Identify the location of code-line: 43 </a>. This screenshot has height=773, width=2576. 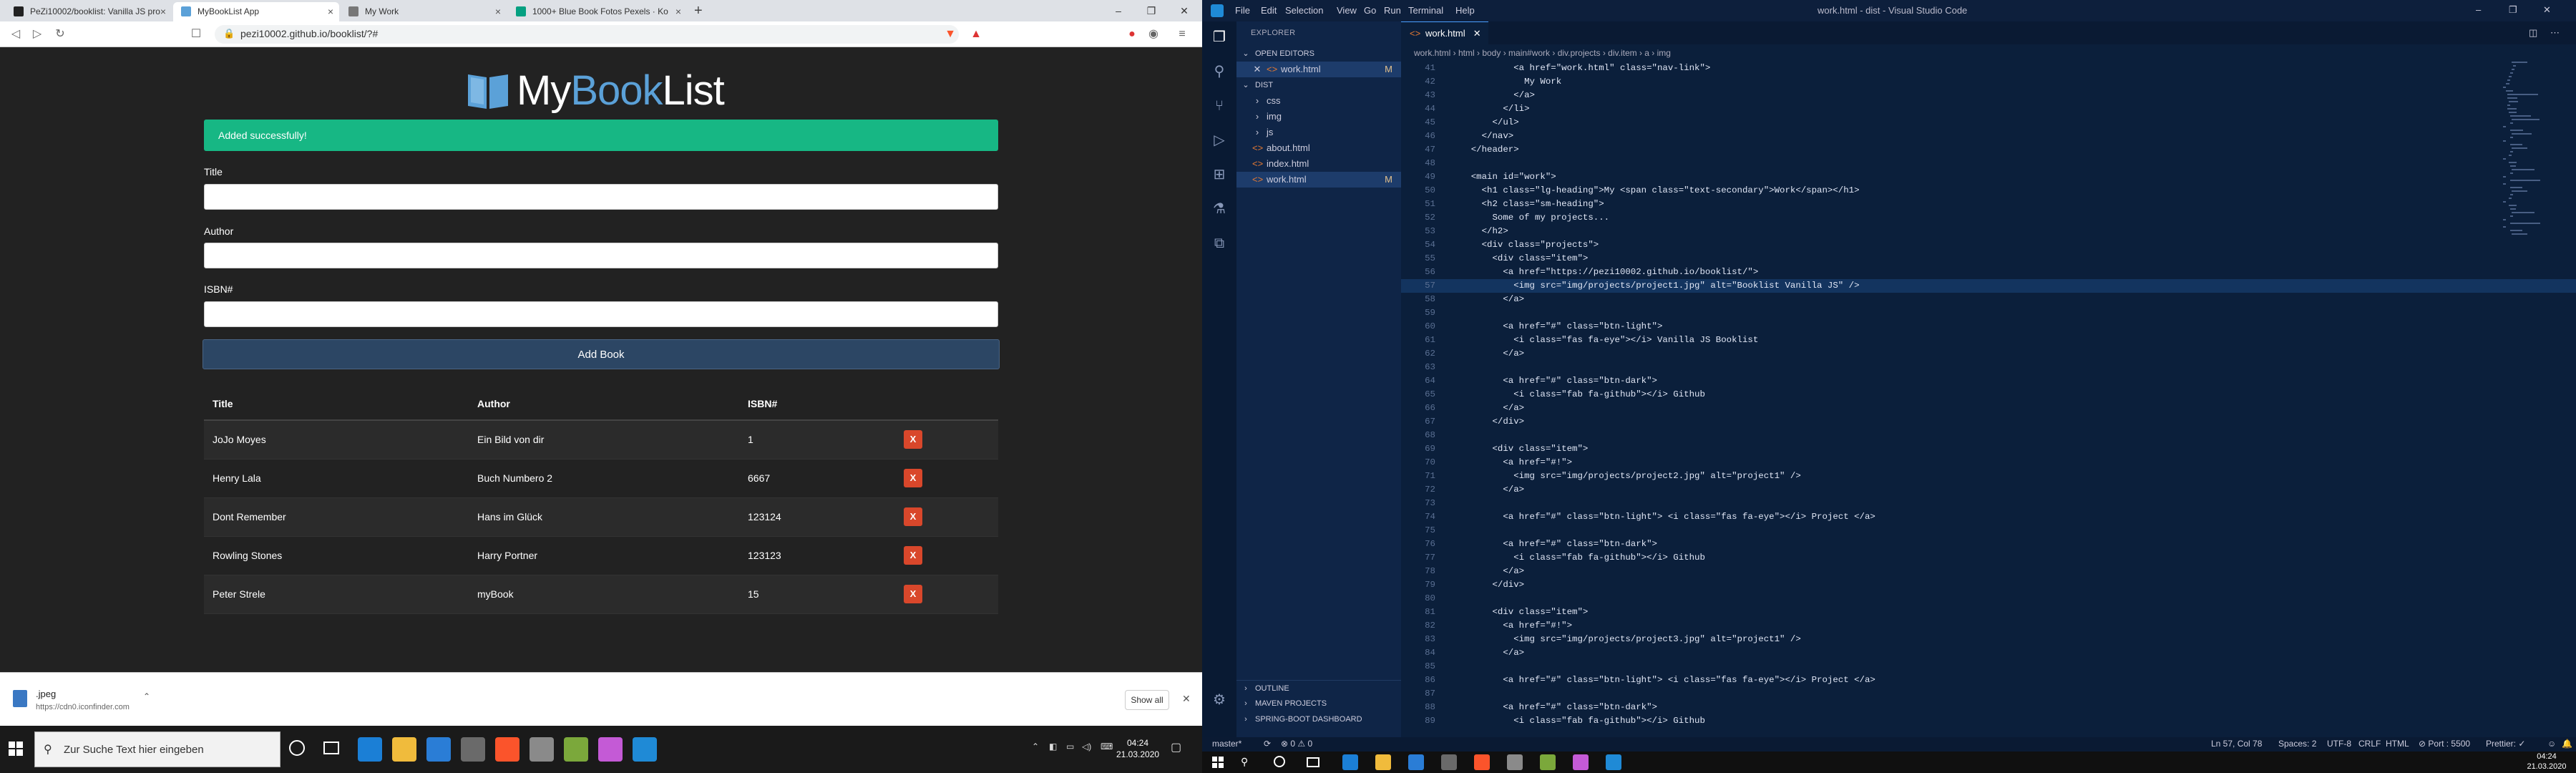
(1988, 96).